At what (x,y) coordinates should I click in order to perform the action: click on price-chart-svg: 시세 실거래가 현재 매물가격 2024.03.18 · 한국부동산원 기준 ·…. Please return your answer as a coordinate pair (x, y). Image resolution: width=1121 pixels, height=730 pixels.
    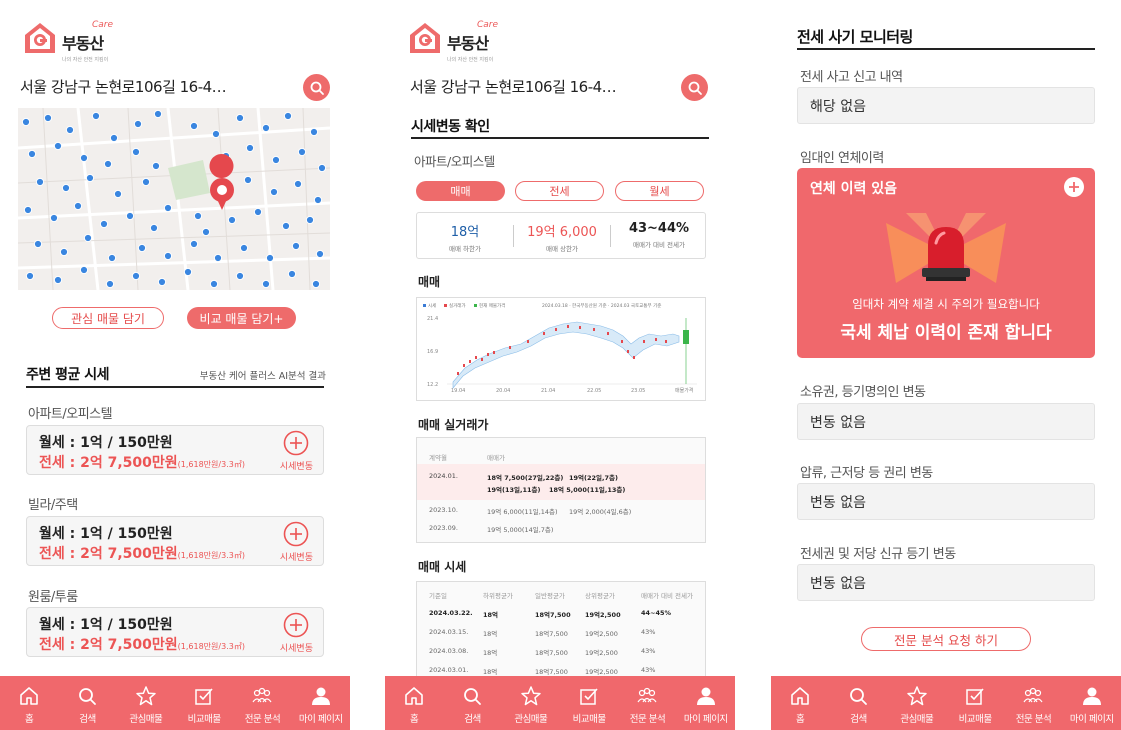
    Looking at the image, I should click on (562, 350).